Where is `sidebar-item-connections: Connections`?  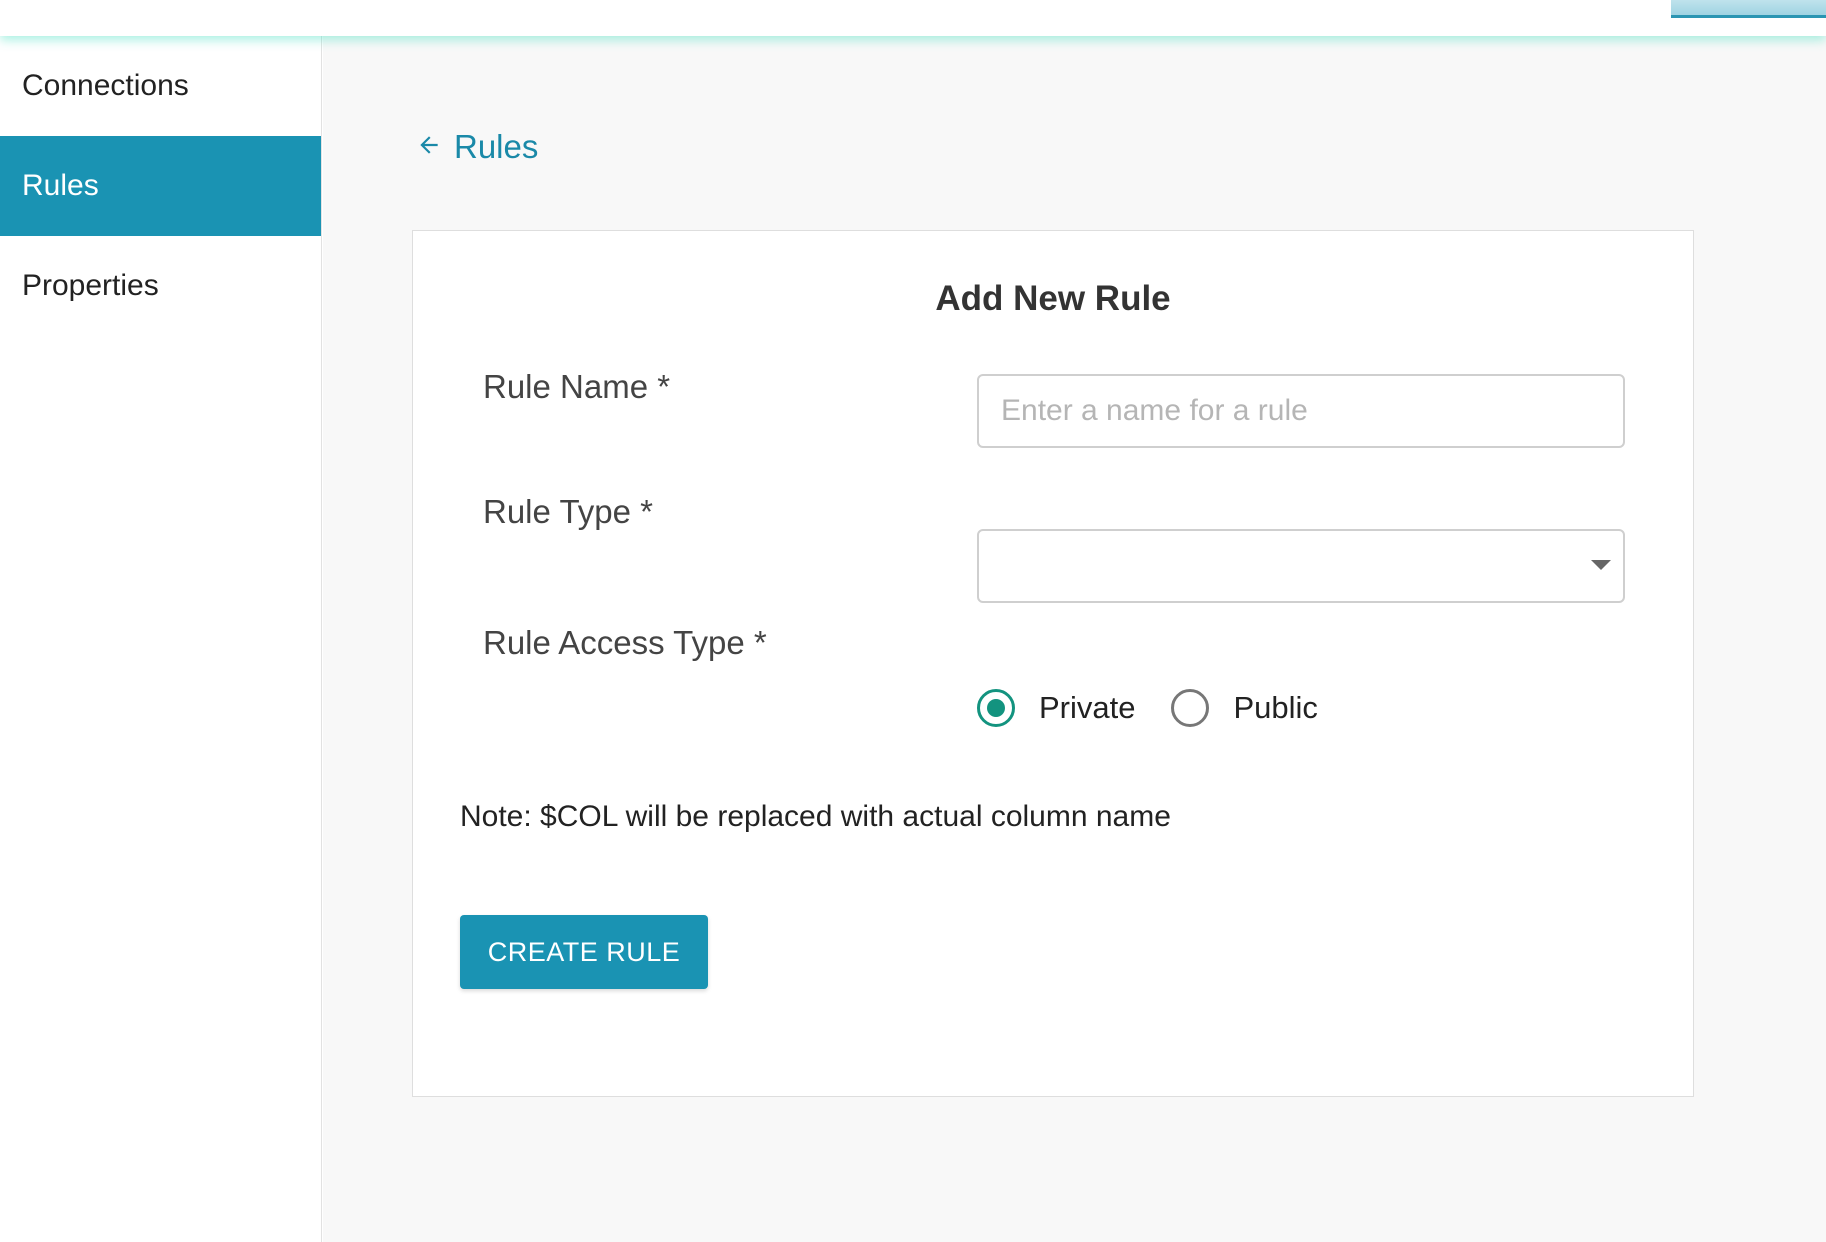
sidebar-item-connections: Connections is located at coordinates (160, 86).